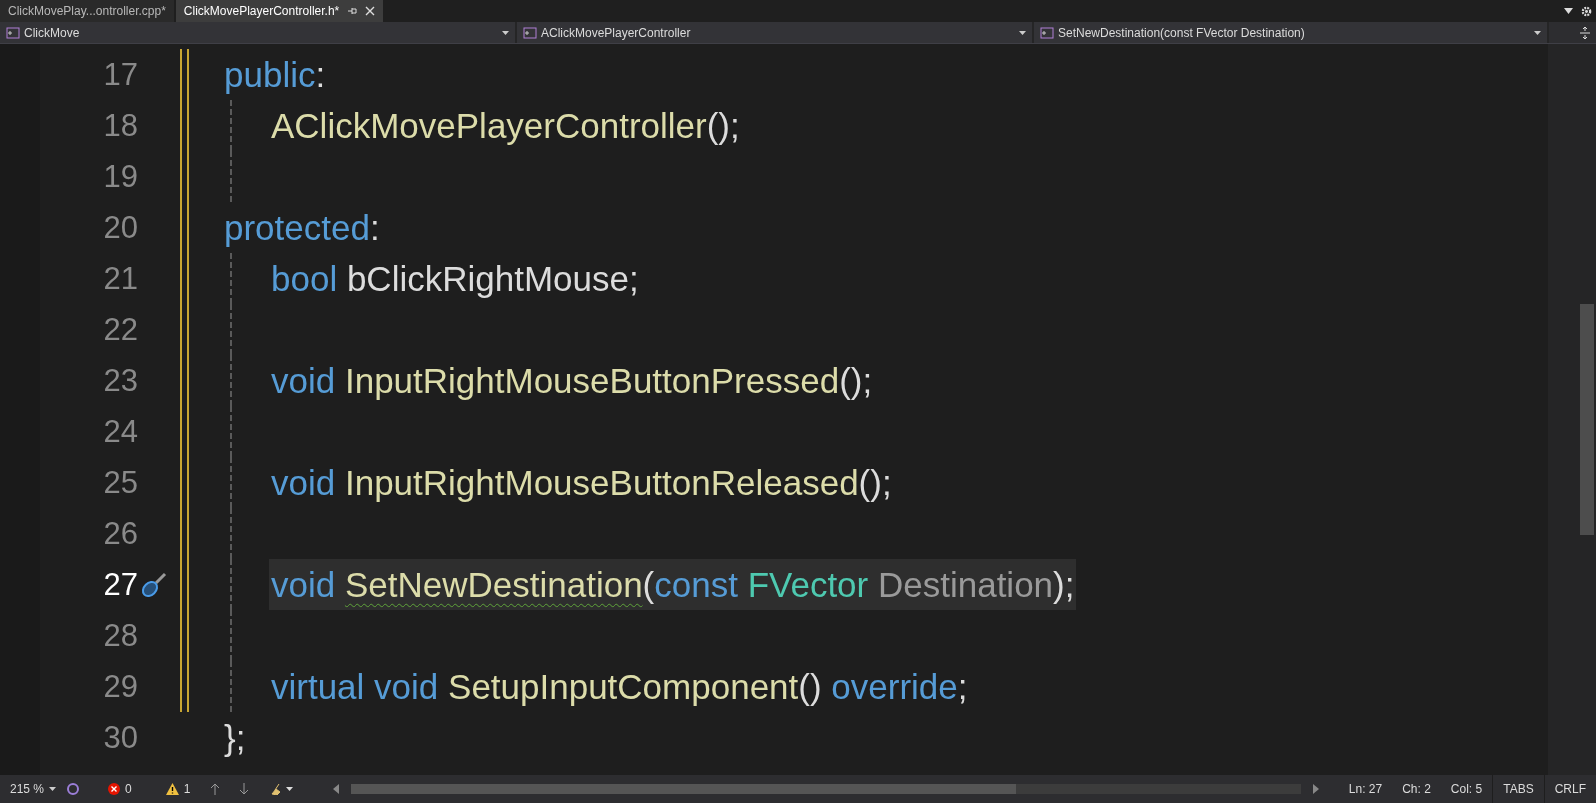 Image resolution: width=1596 pixels, height=803 pixels. Describe the element at coordinates (1518, 789) in the screenshot. I see `indentation-indicator: TABS` at that location.